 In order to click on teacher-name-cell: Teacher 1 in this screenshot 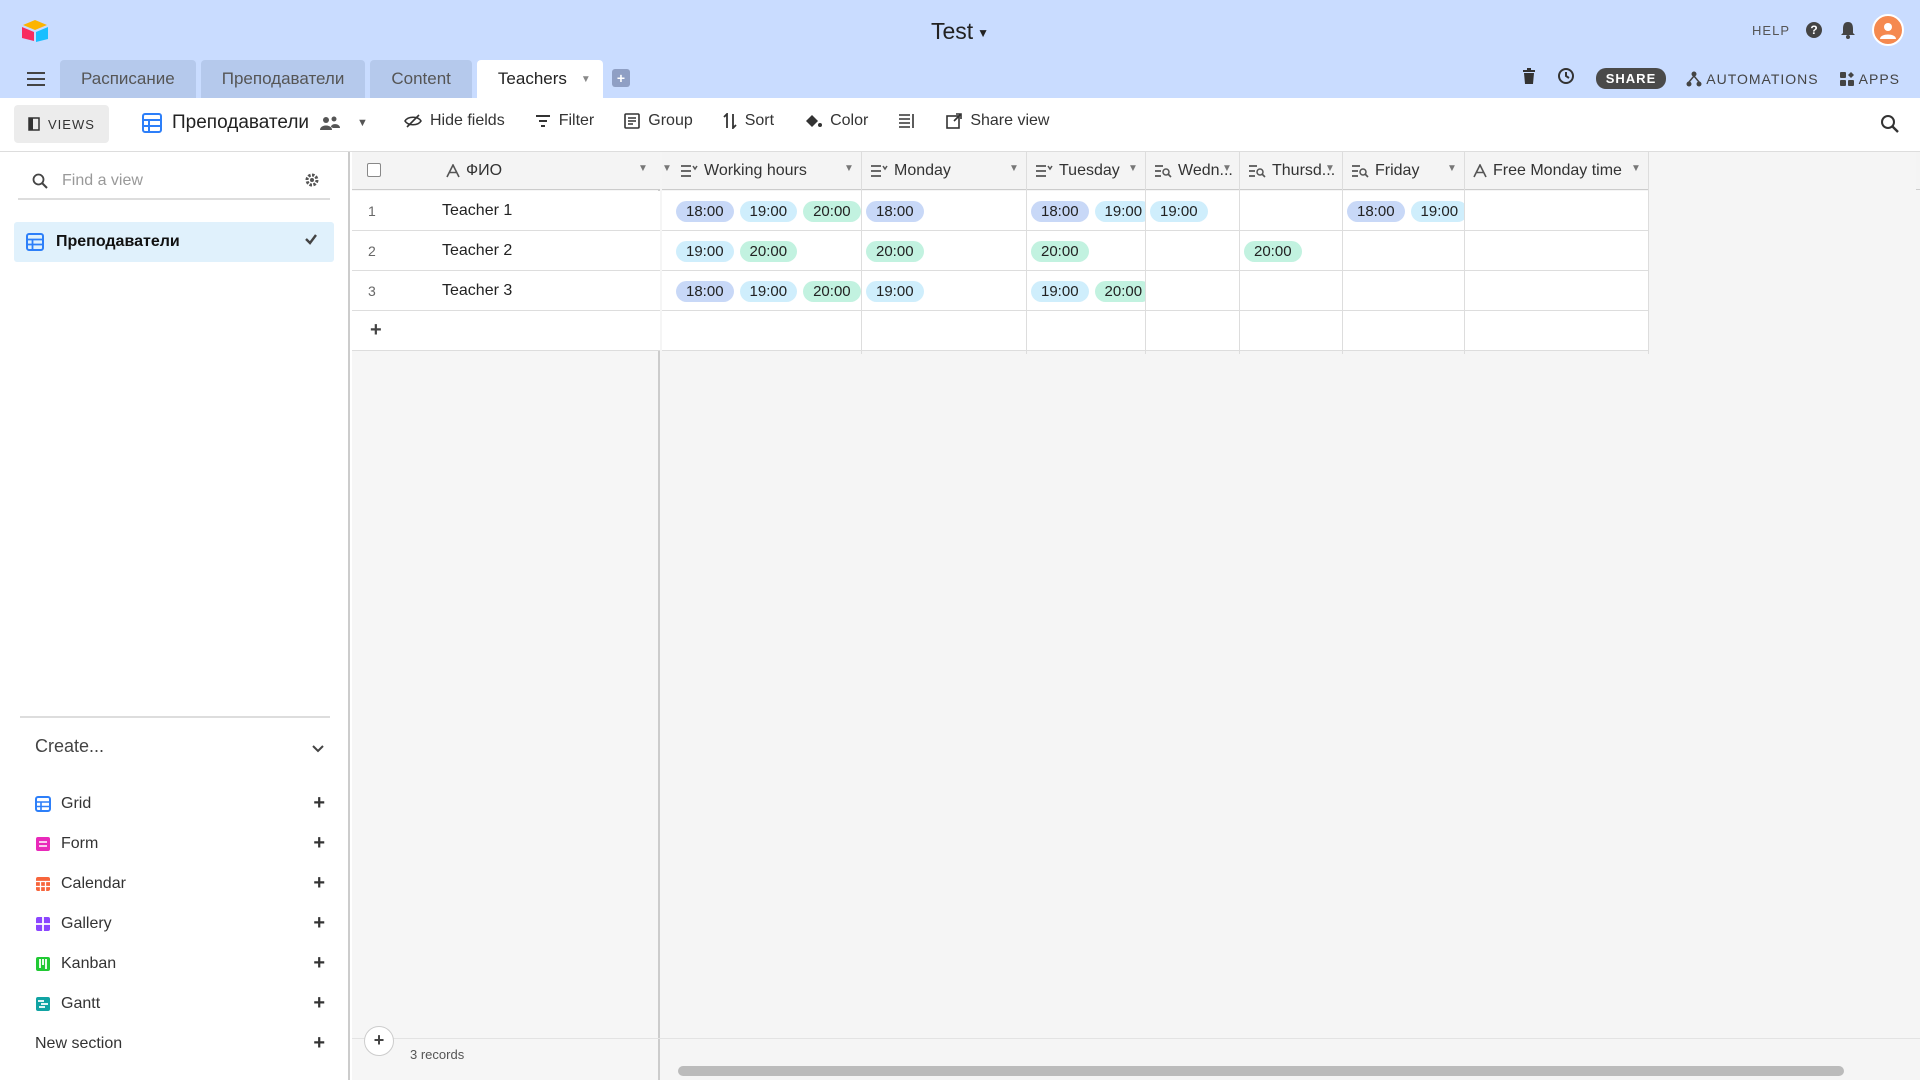, I will do `click(477, 211)`.